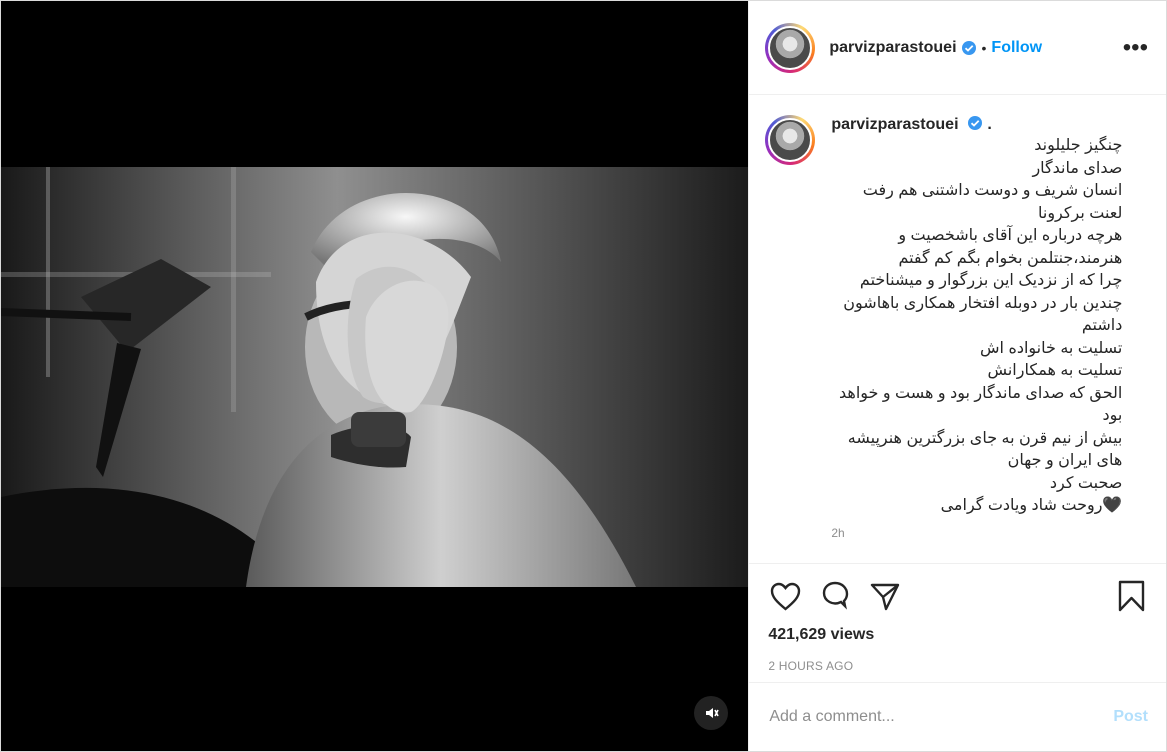 The image size is (1167, 752). I want to click on comment-button, so click(835, 596).